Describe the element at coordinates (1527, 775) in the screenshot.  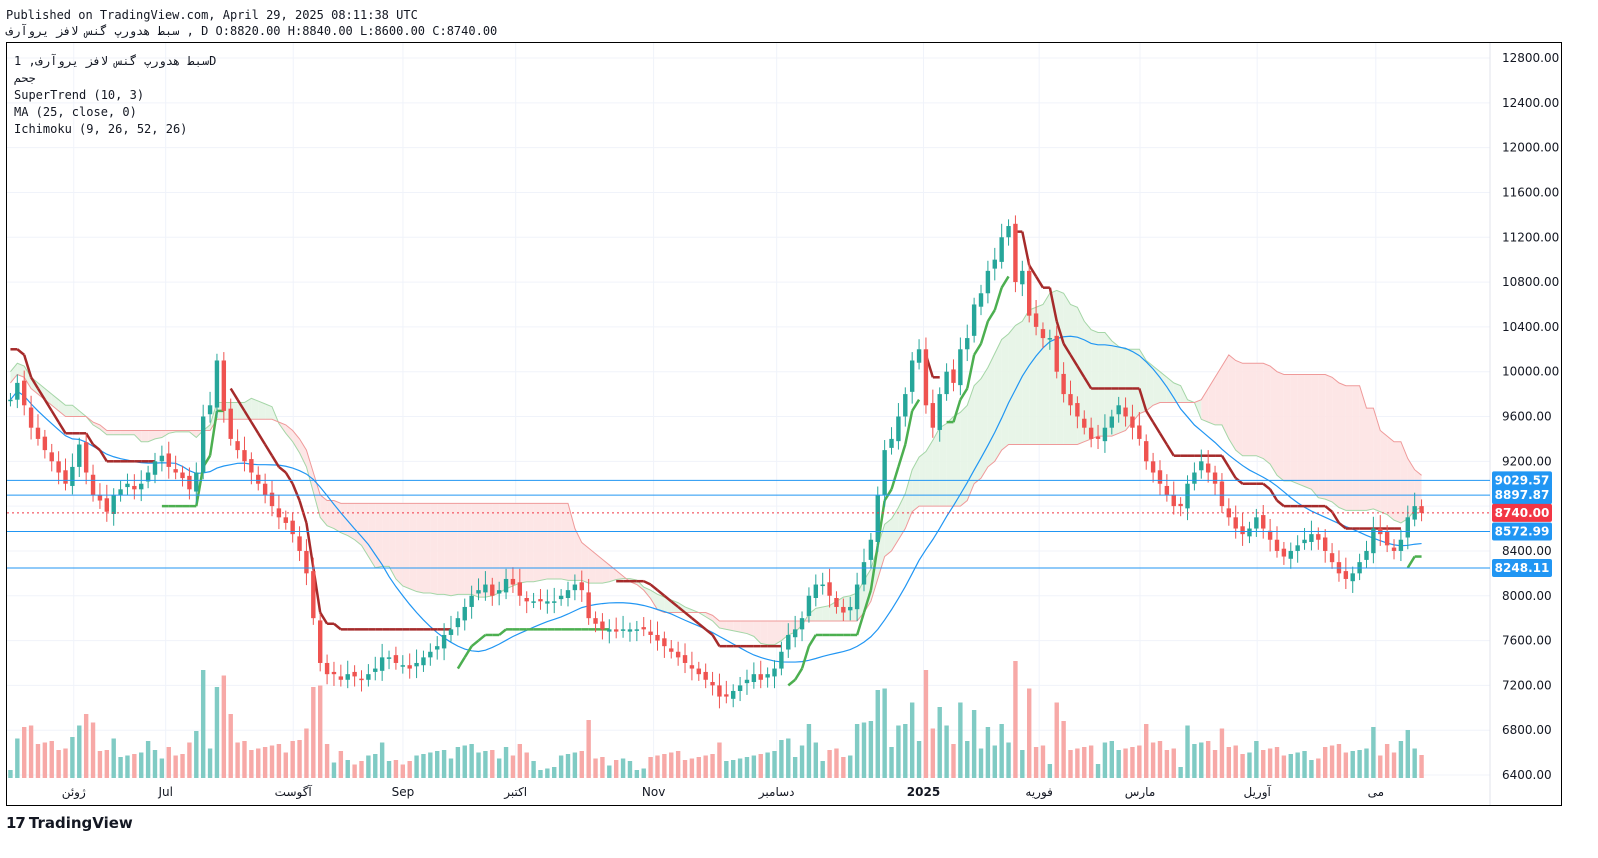
I see `y-tick-label: 6400.00` at that location.